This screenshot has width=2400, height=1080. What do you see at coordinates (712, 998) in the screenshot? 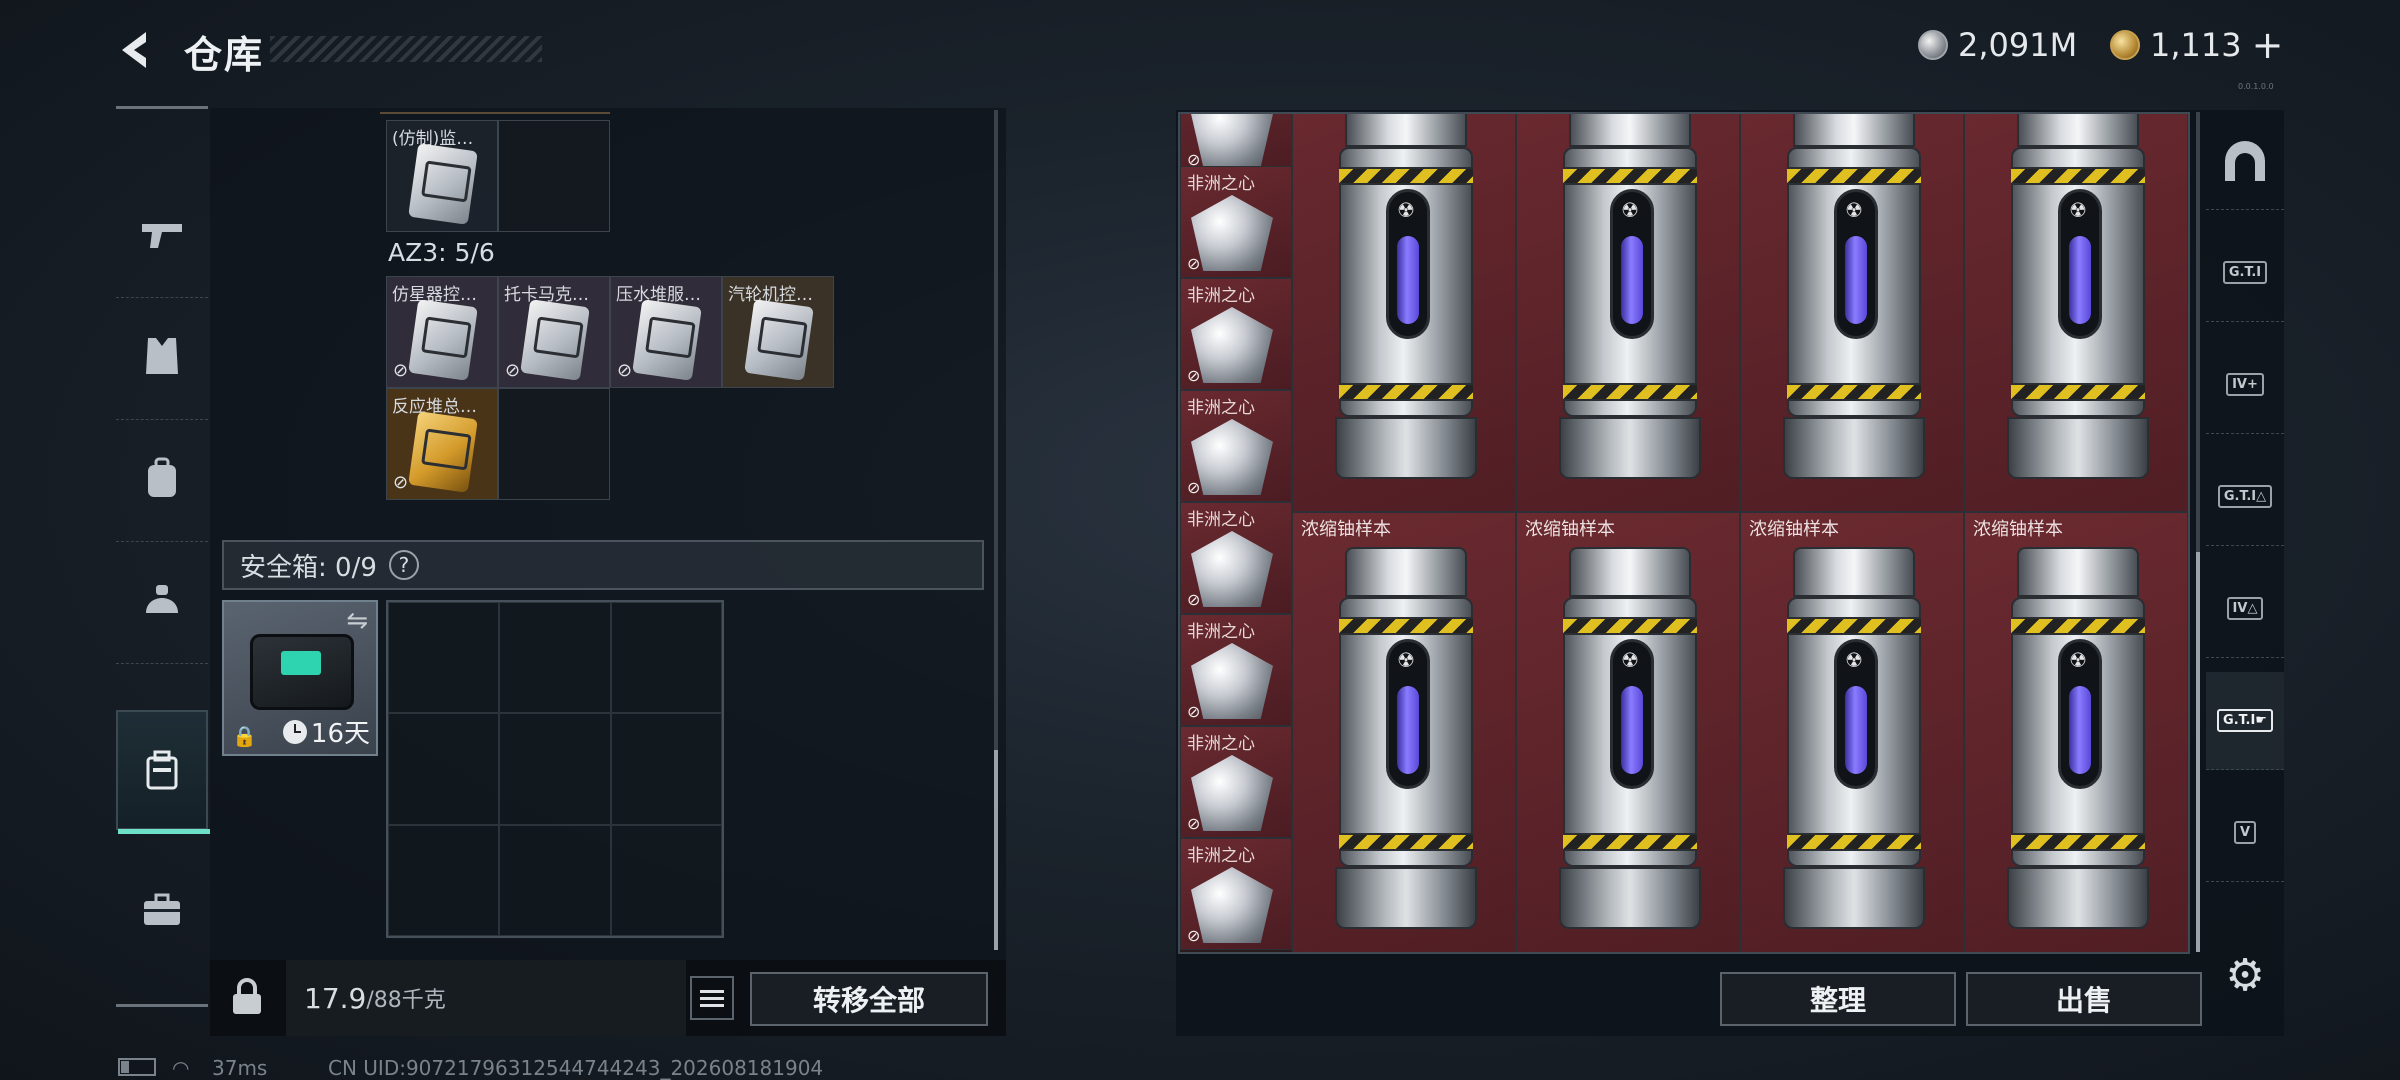
I see `list-view-button` at bounding box center [712, 998].